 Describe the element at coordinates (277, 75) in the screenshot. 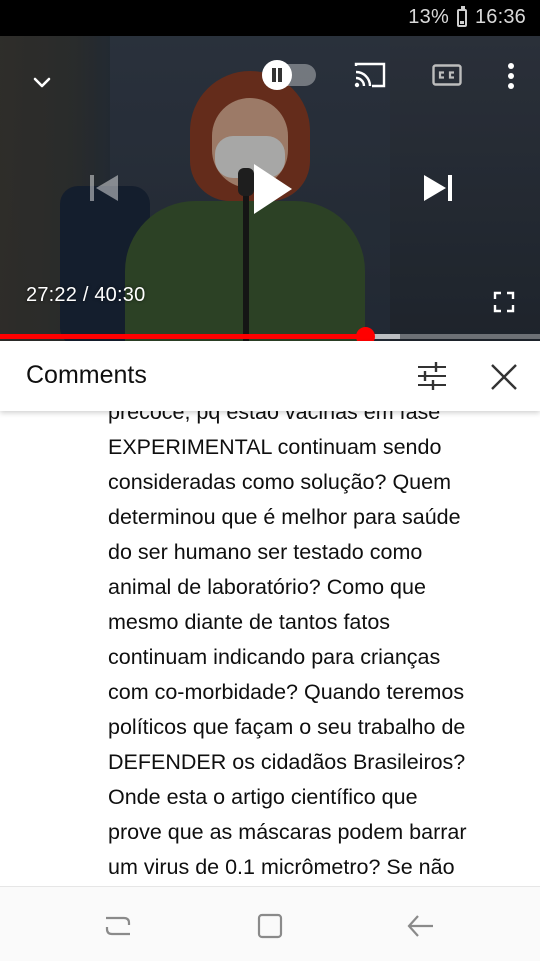

I see `autoplay-toggle-knob` at that location.